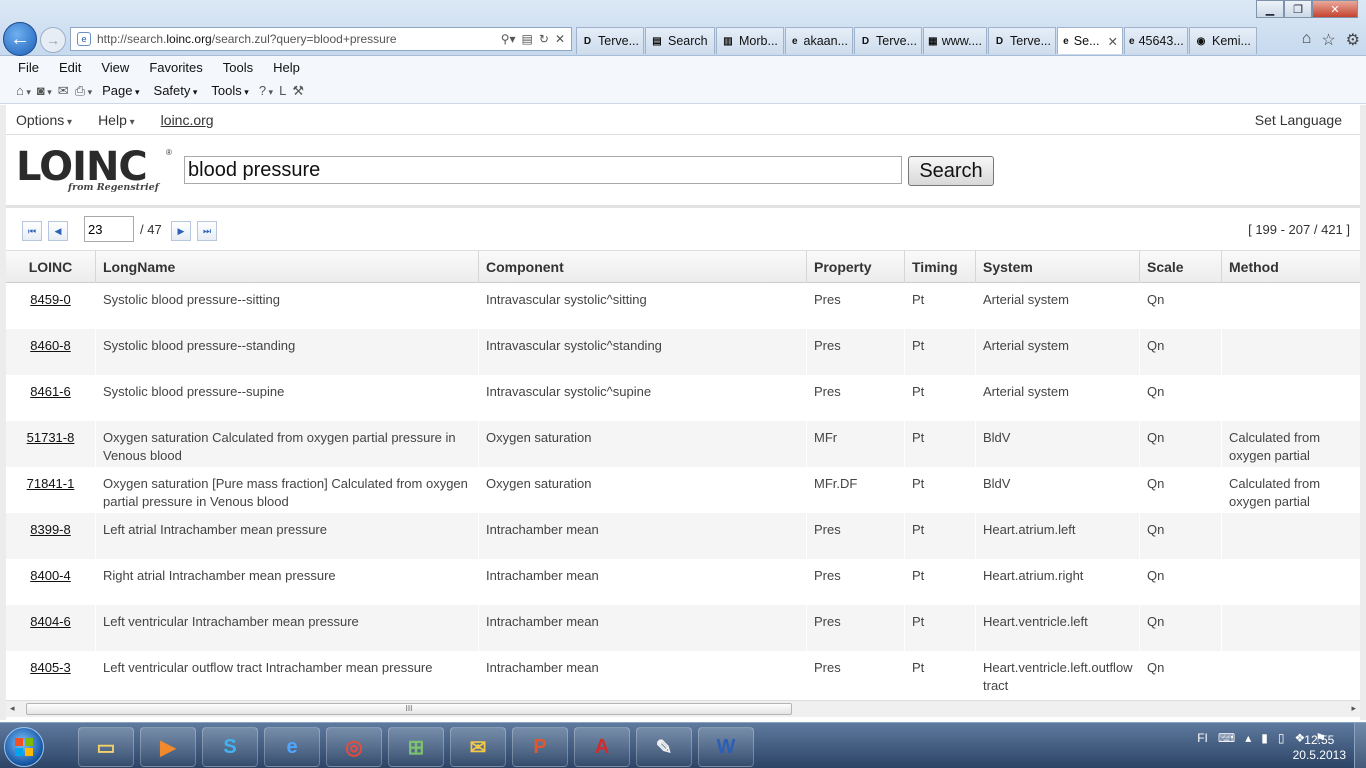 Image resolution: width=1366 pixels, height=768 pixels. Describe the element at coordinates (51, 444) in the screenshot. I see `loinc-code-link: 51731-8` at that location.